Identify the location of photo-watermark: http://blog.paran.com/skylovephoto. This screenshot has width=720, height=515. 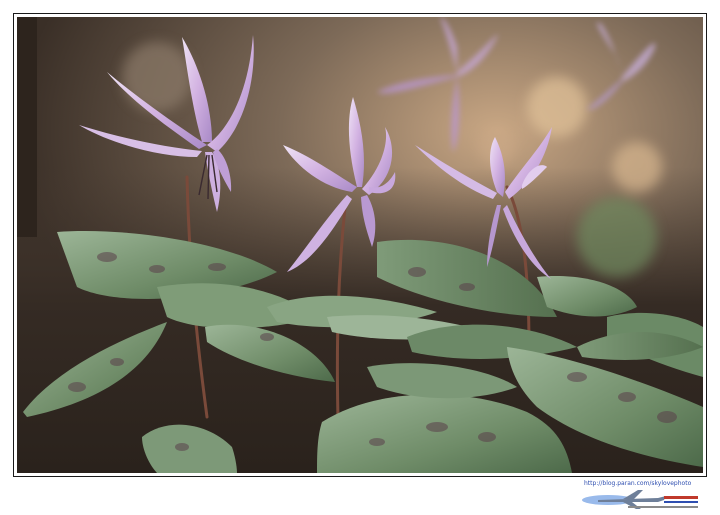
(637, 495).